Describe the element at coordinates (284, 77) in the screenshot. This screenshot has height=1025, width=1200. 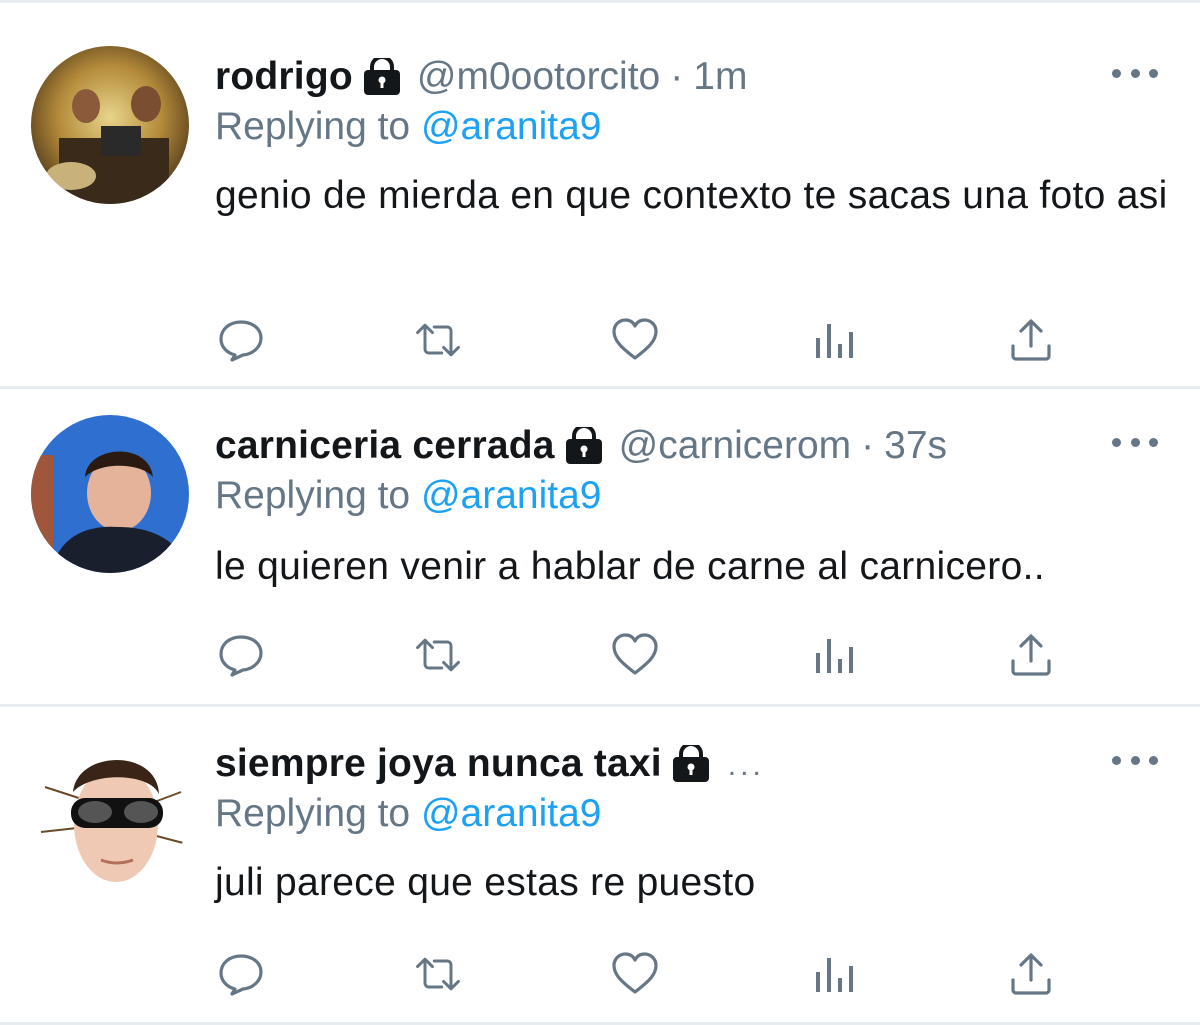
I see `display-name: rodrigo` at that location.